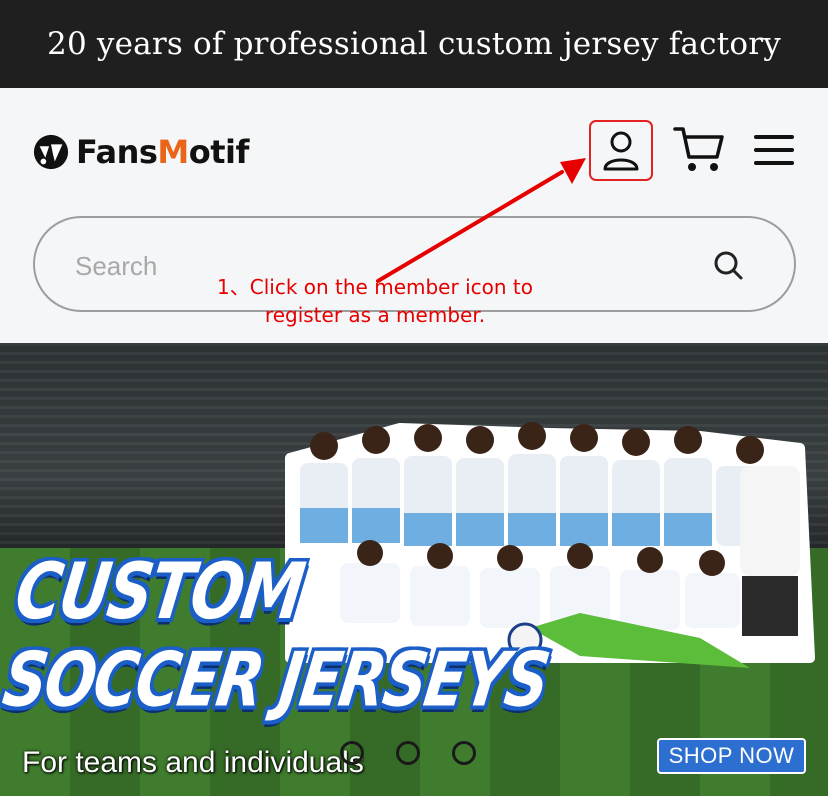 This screenshot has width=828, height=796. I want to click on site-logo: FansMotif, so click(140, 152).